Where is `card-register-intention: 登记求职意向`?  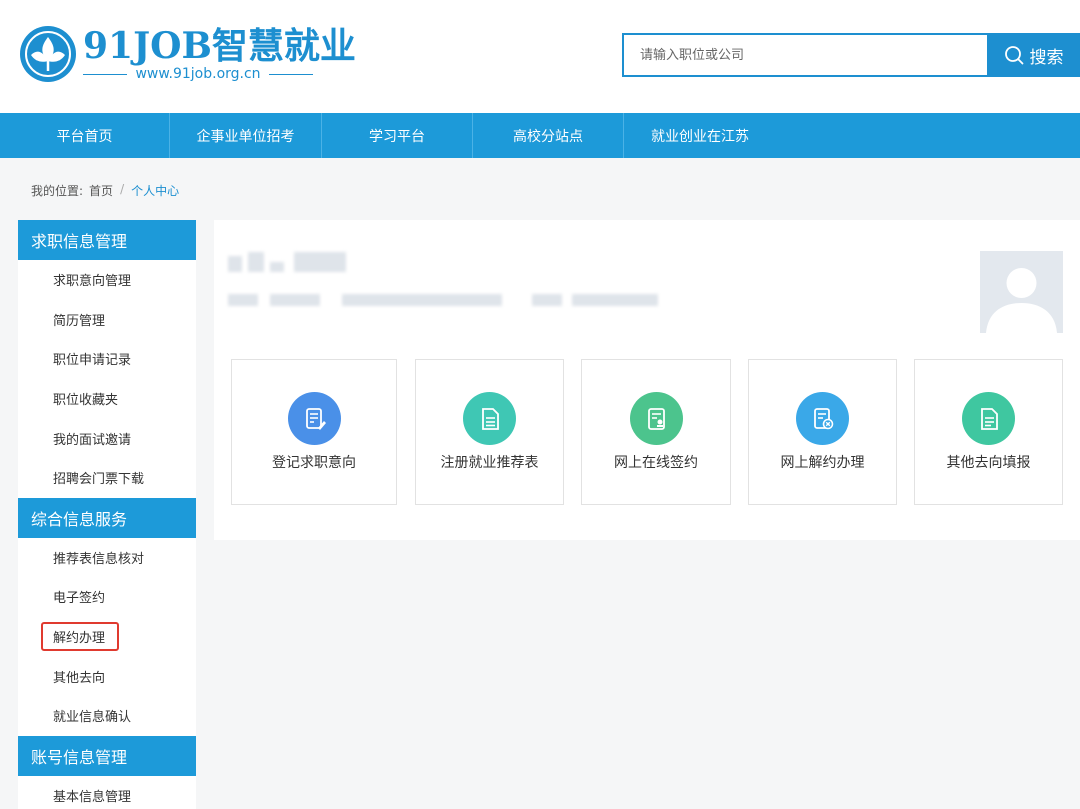
card-register-intention: 登记求职意向 is located at coordinates (314, 432).